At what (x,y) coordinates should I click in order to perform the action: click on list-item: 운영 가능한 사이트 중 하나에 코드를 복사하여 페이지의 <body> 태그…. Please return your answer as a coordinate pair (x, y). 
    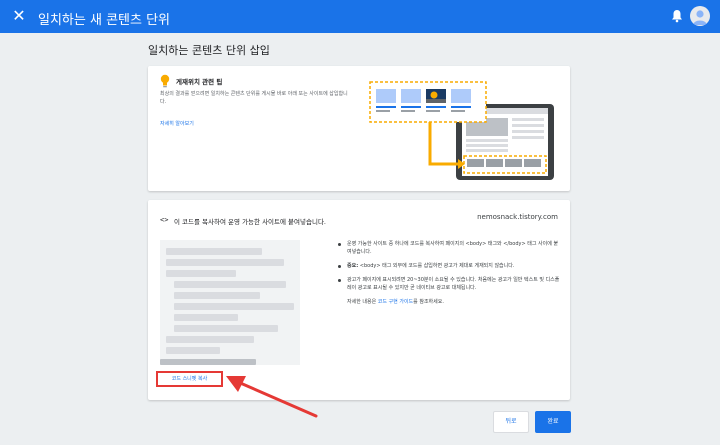
    Looking at the image, I should click on (449, 248).